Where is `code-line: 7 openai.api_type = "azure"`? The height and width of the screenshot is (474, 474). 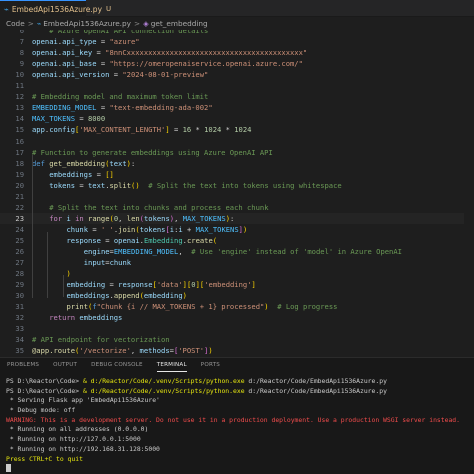 code-line: 7 openai.api_type = "azure" is located at coordinates (237, 41).